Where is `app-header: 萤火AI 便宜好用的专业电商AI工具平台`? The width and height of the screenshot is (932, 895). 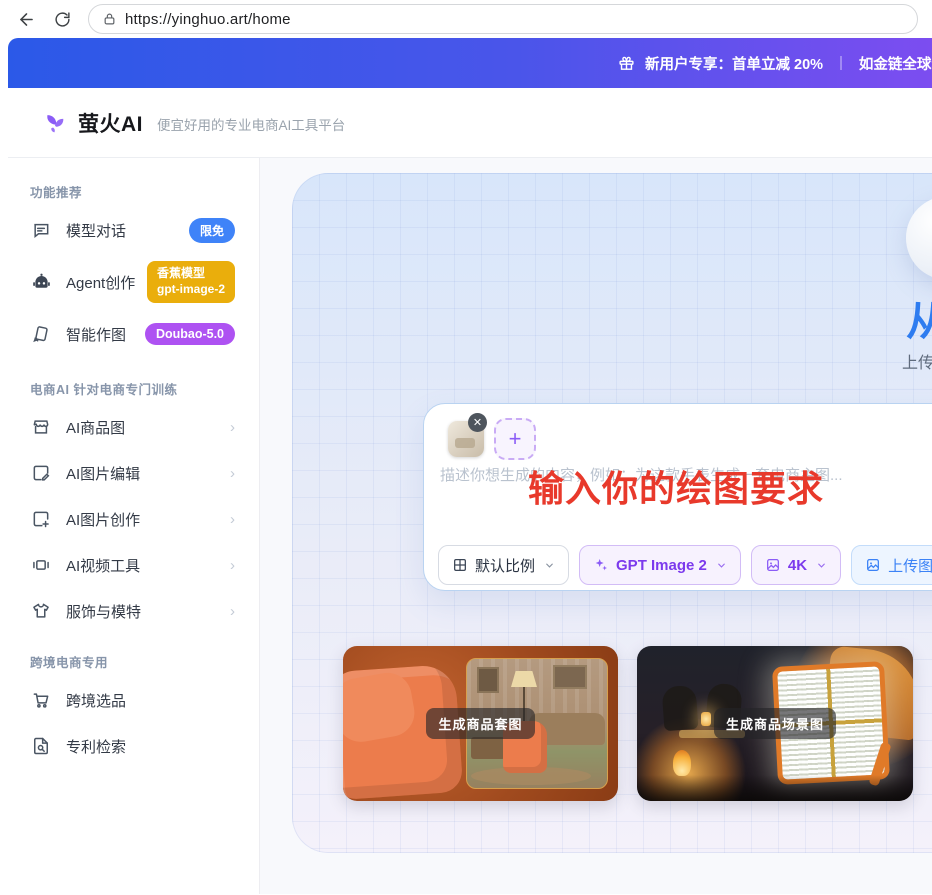 app-header: 萤火AI 便宜好用的专业电商AI工具平台 is located at coordinates (470, 123).